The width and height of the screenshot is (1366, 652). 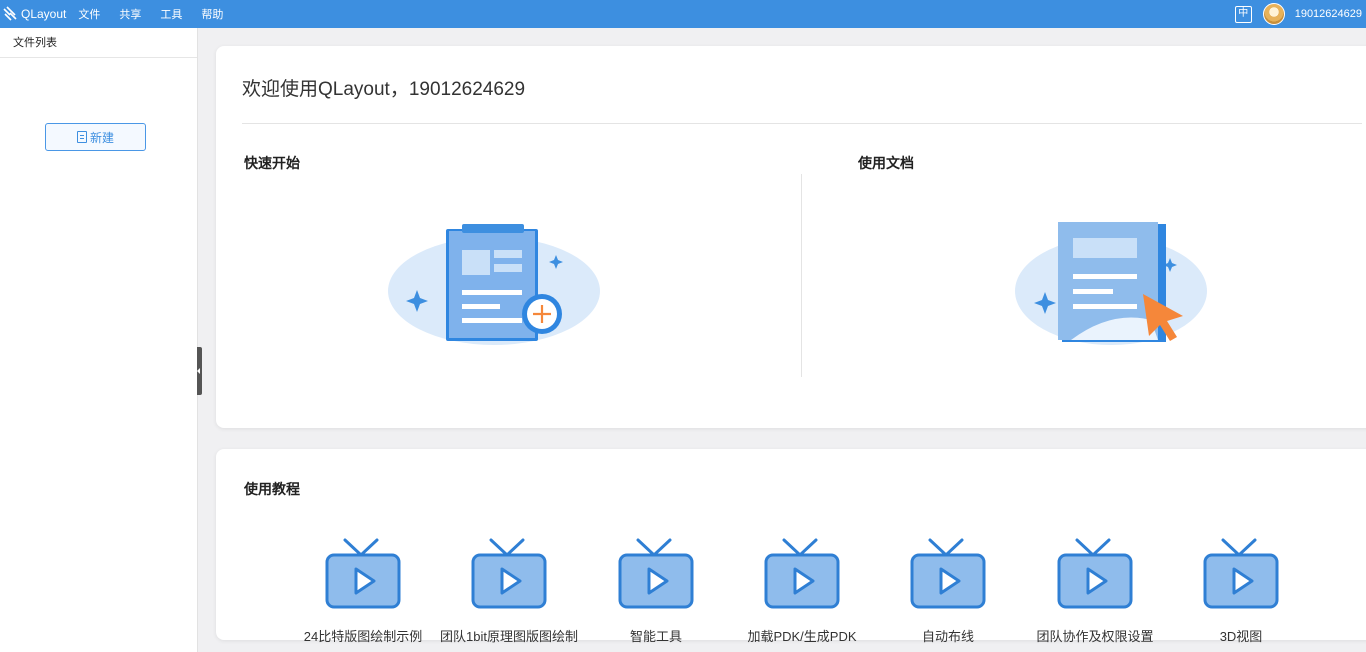 I want to click on tutorial-item: 加载PDK/生成PDK, so click(x=802, y=591).